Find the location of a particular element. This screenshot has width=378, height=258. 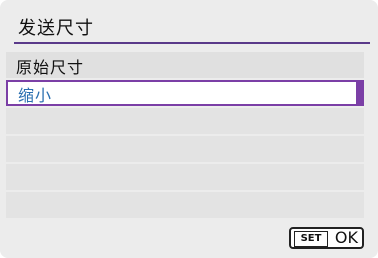

menu-item-label: 原始尺寸 is located at coordinates (50, 67).